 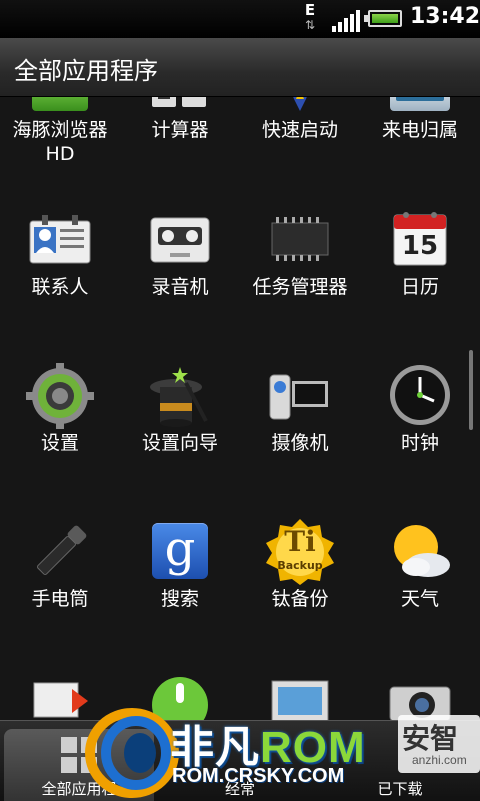 What do you see at coordinates (310, 25) in the screenshot?
I see `data-activity-icon: ⇅` at bounding box center [310, 25].